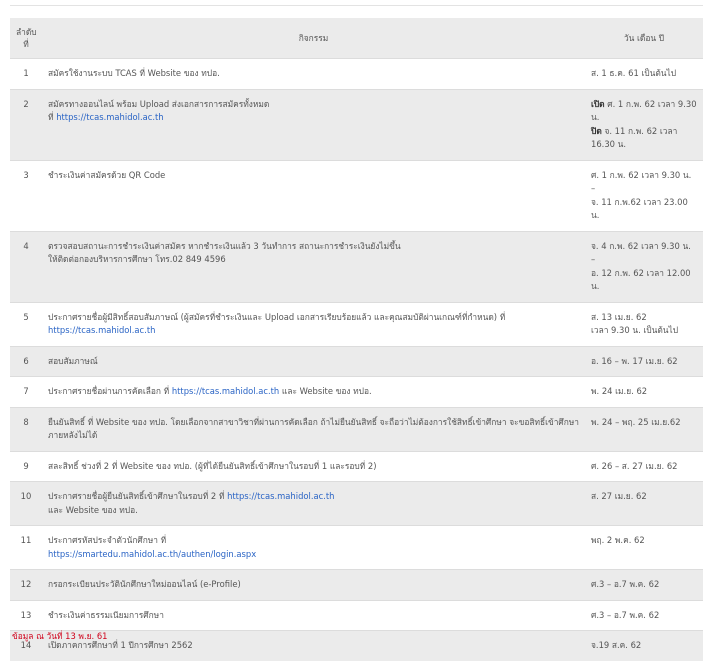 This screenshot has height=661, width=711. What do you see at coordinates (619, 316) in the screenshot?
I see `date-line: ส. 13 เม.ย. 62` at bounding box center [619, 316].